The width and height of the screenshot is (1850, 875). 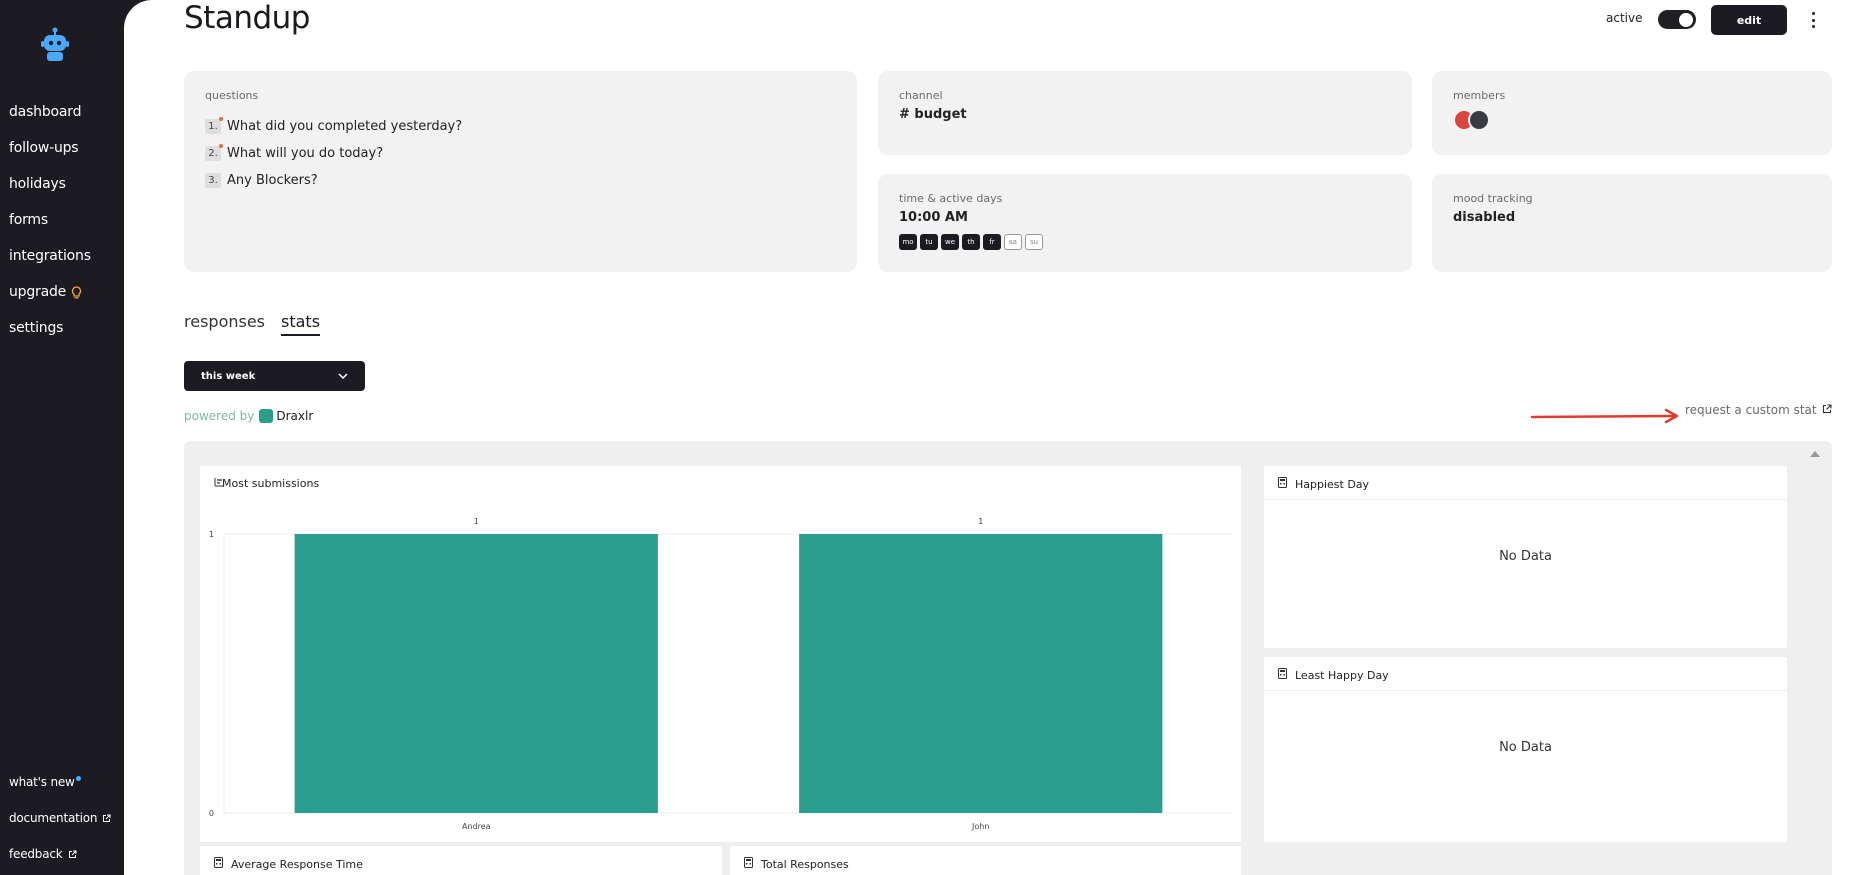 I want to click on nav-item-whats-new: what's new, so click(x=60, y=782).